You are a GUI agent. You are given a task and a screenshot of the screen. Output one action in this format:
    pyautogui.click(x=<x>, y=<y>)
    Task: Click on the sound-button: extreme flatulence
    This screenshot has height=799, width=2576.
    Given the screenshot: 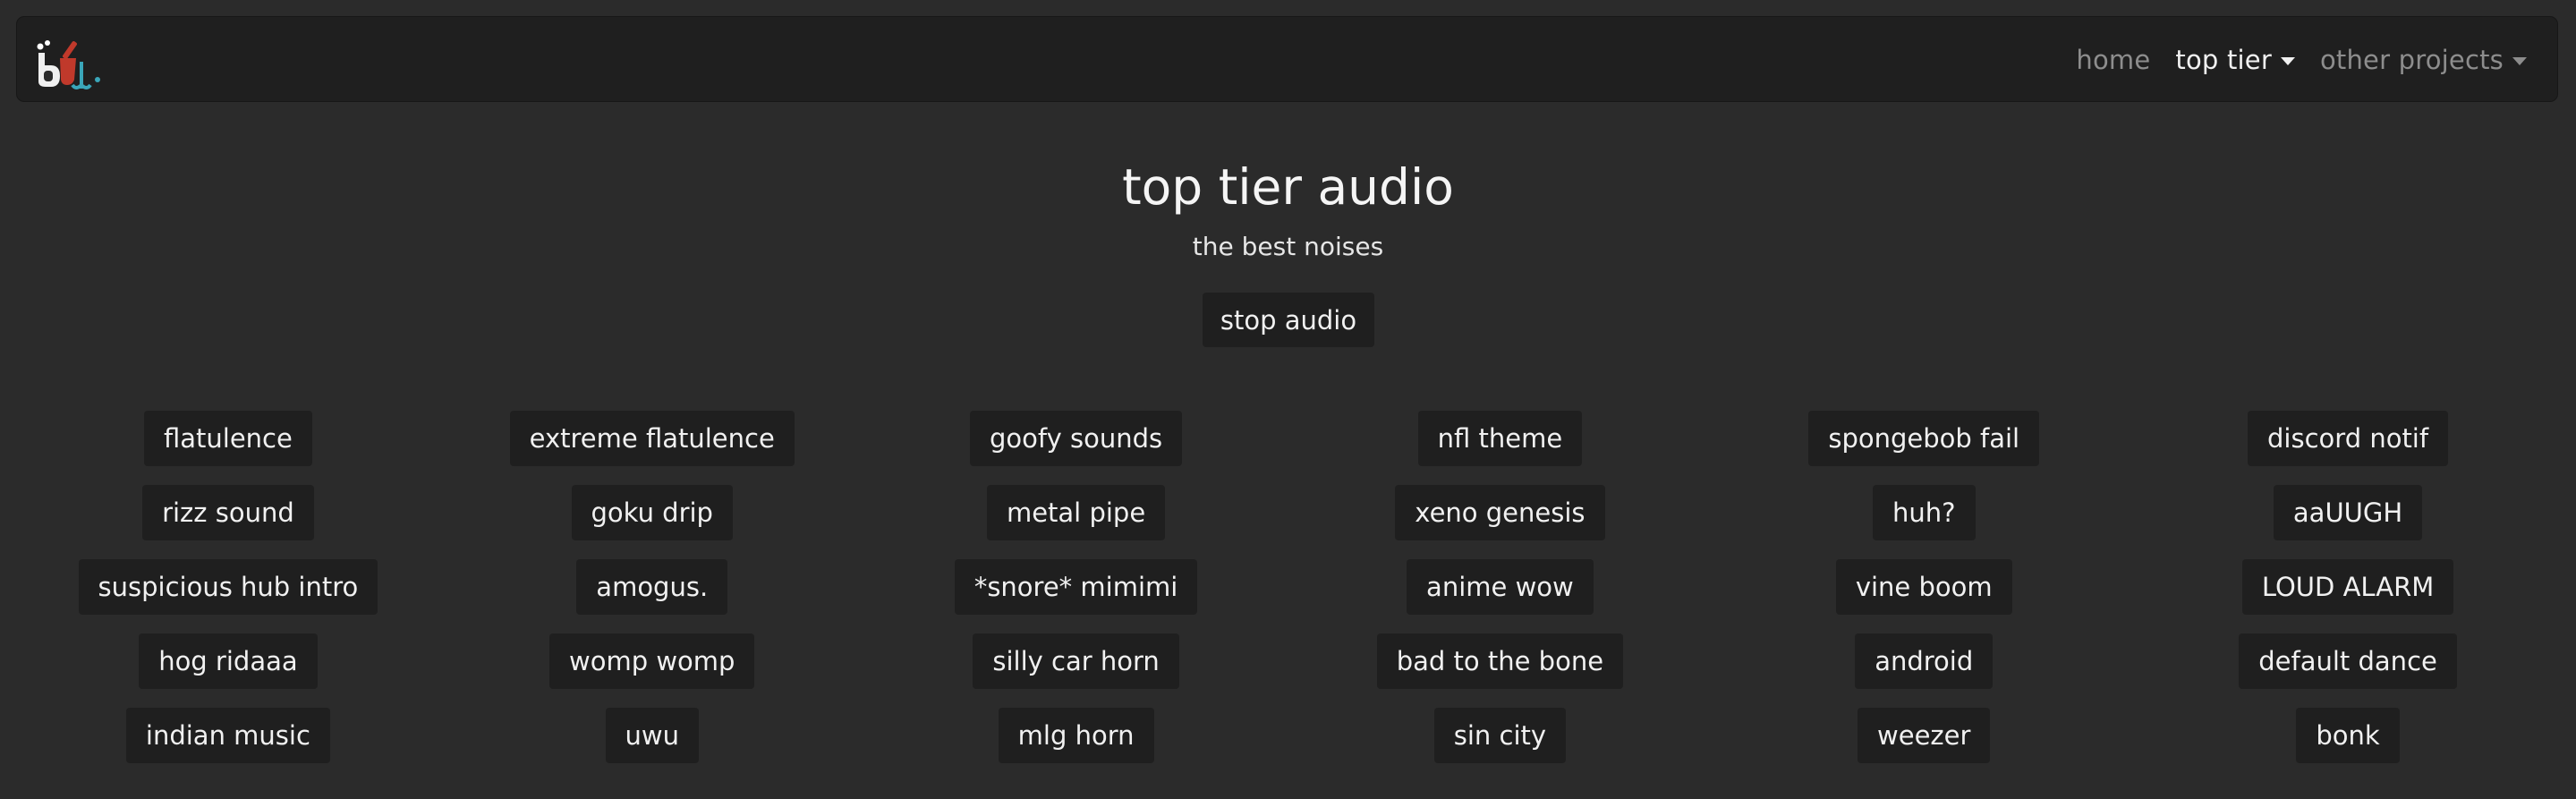 What is the action you would take?
    pyautogui.click(x=652, y=439)
    